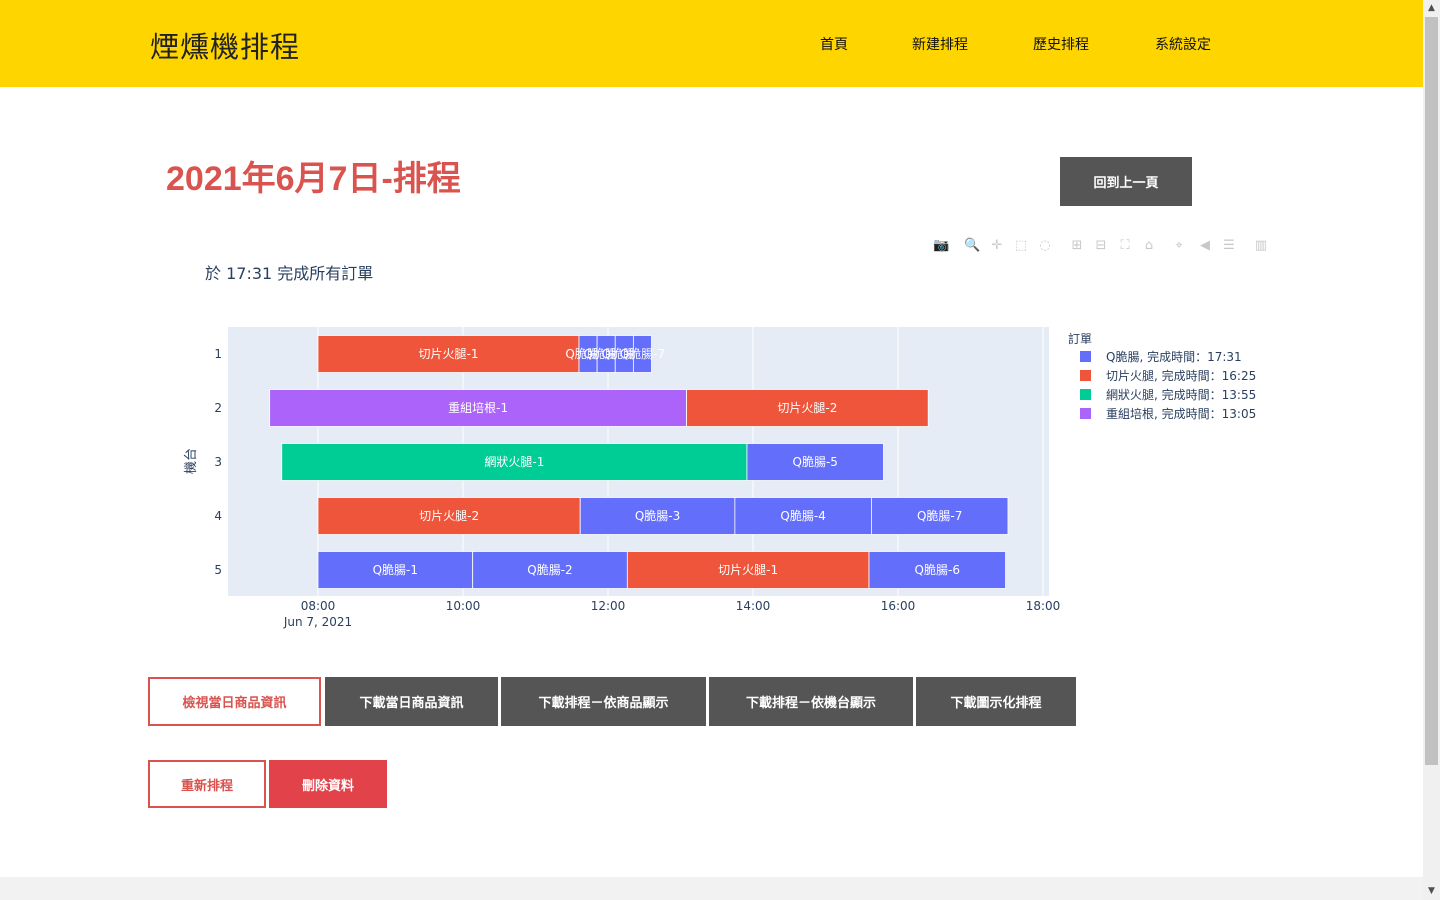 The image size is (1440, 900). What do you see at coordinates (898, 606) in the screenshot?
I see `x-tick-label: 16:00` at bounding box center [898, 606].